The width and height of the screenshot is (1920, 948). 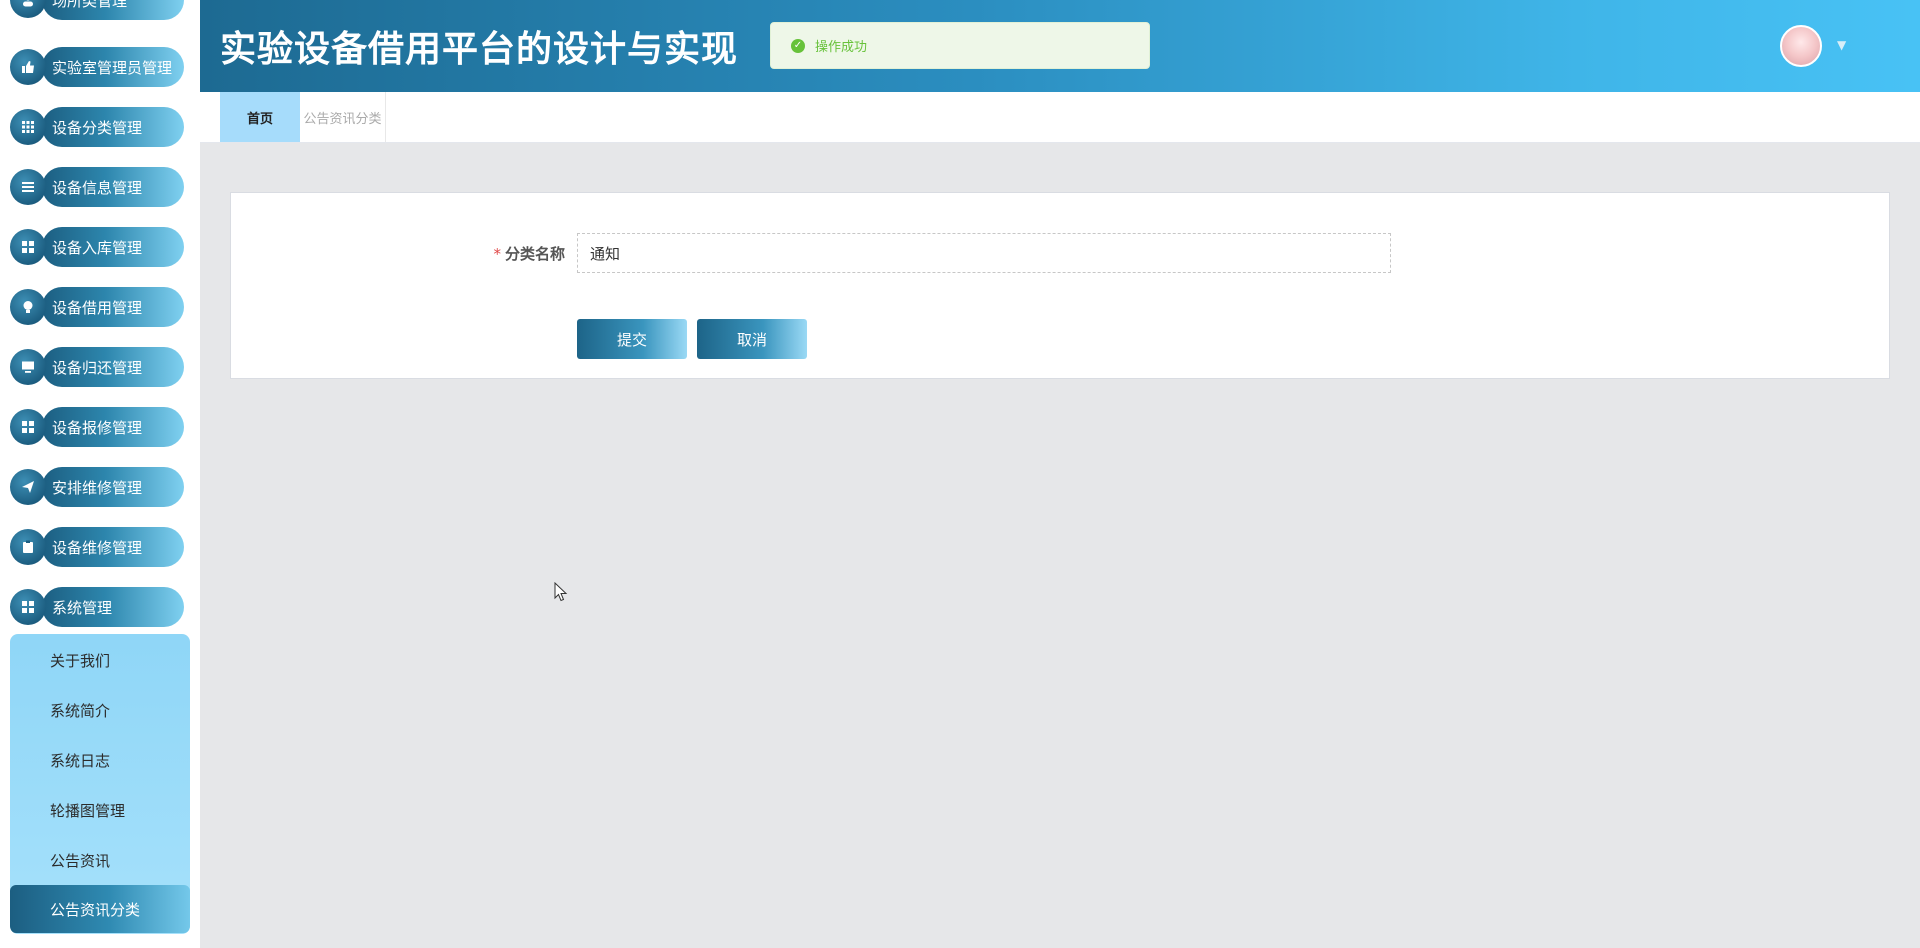 What do you see at coordinates (100, 660) in the screenshot?
I see `submenu-item-about: 关于我们` at bounding box center [100, 660].